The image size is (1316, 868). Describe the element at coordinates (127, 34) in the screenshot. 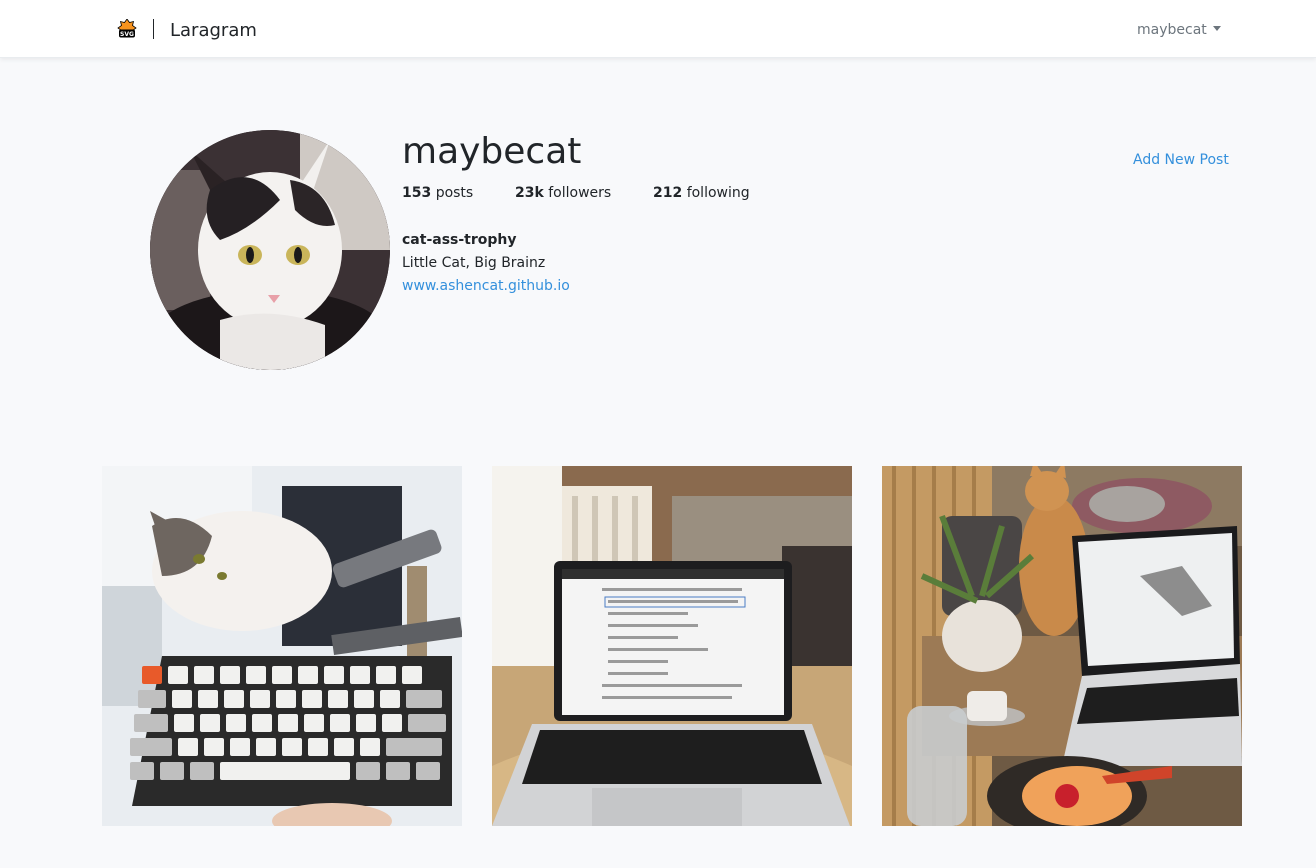

I see `logo-text: SVG` at that location.